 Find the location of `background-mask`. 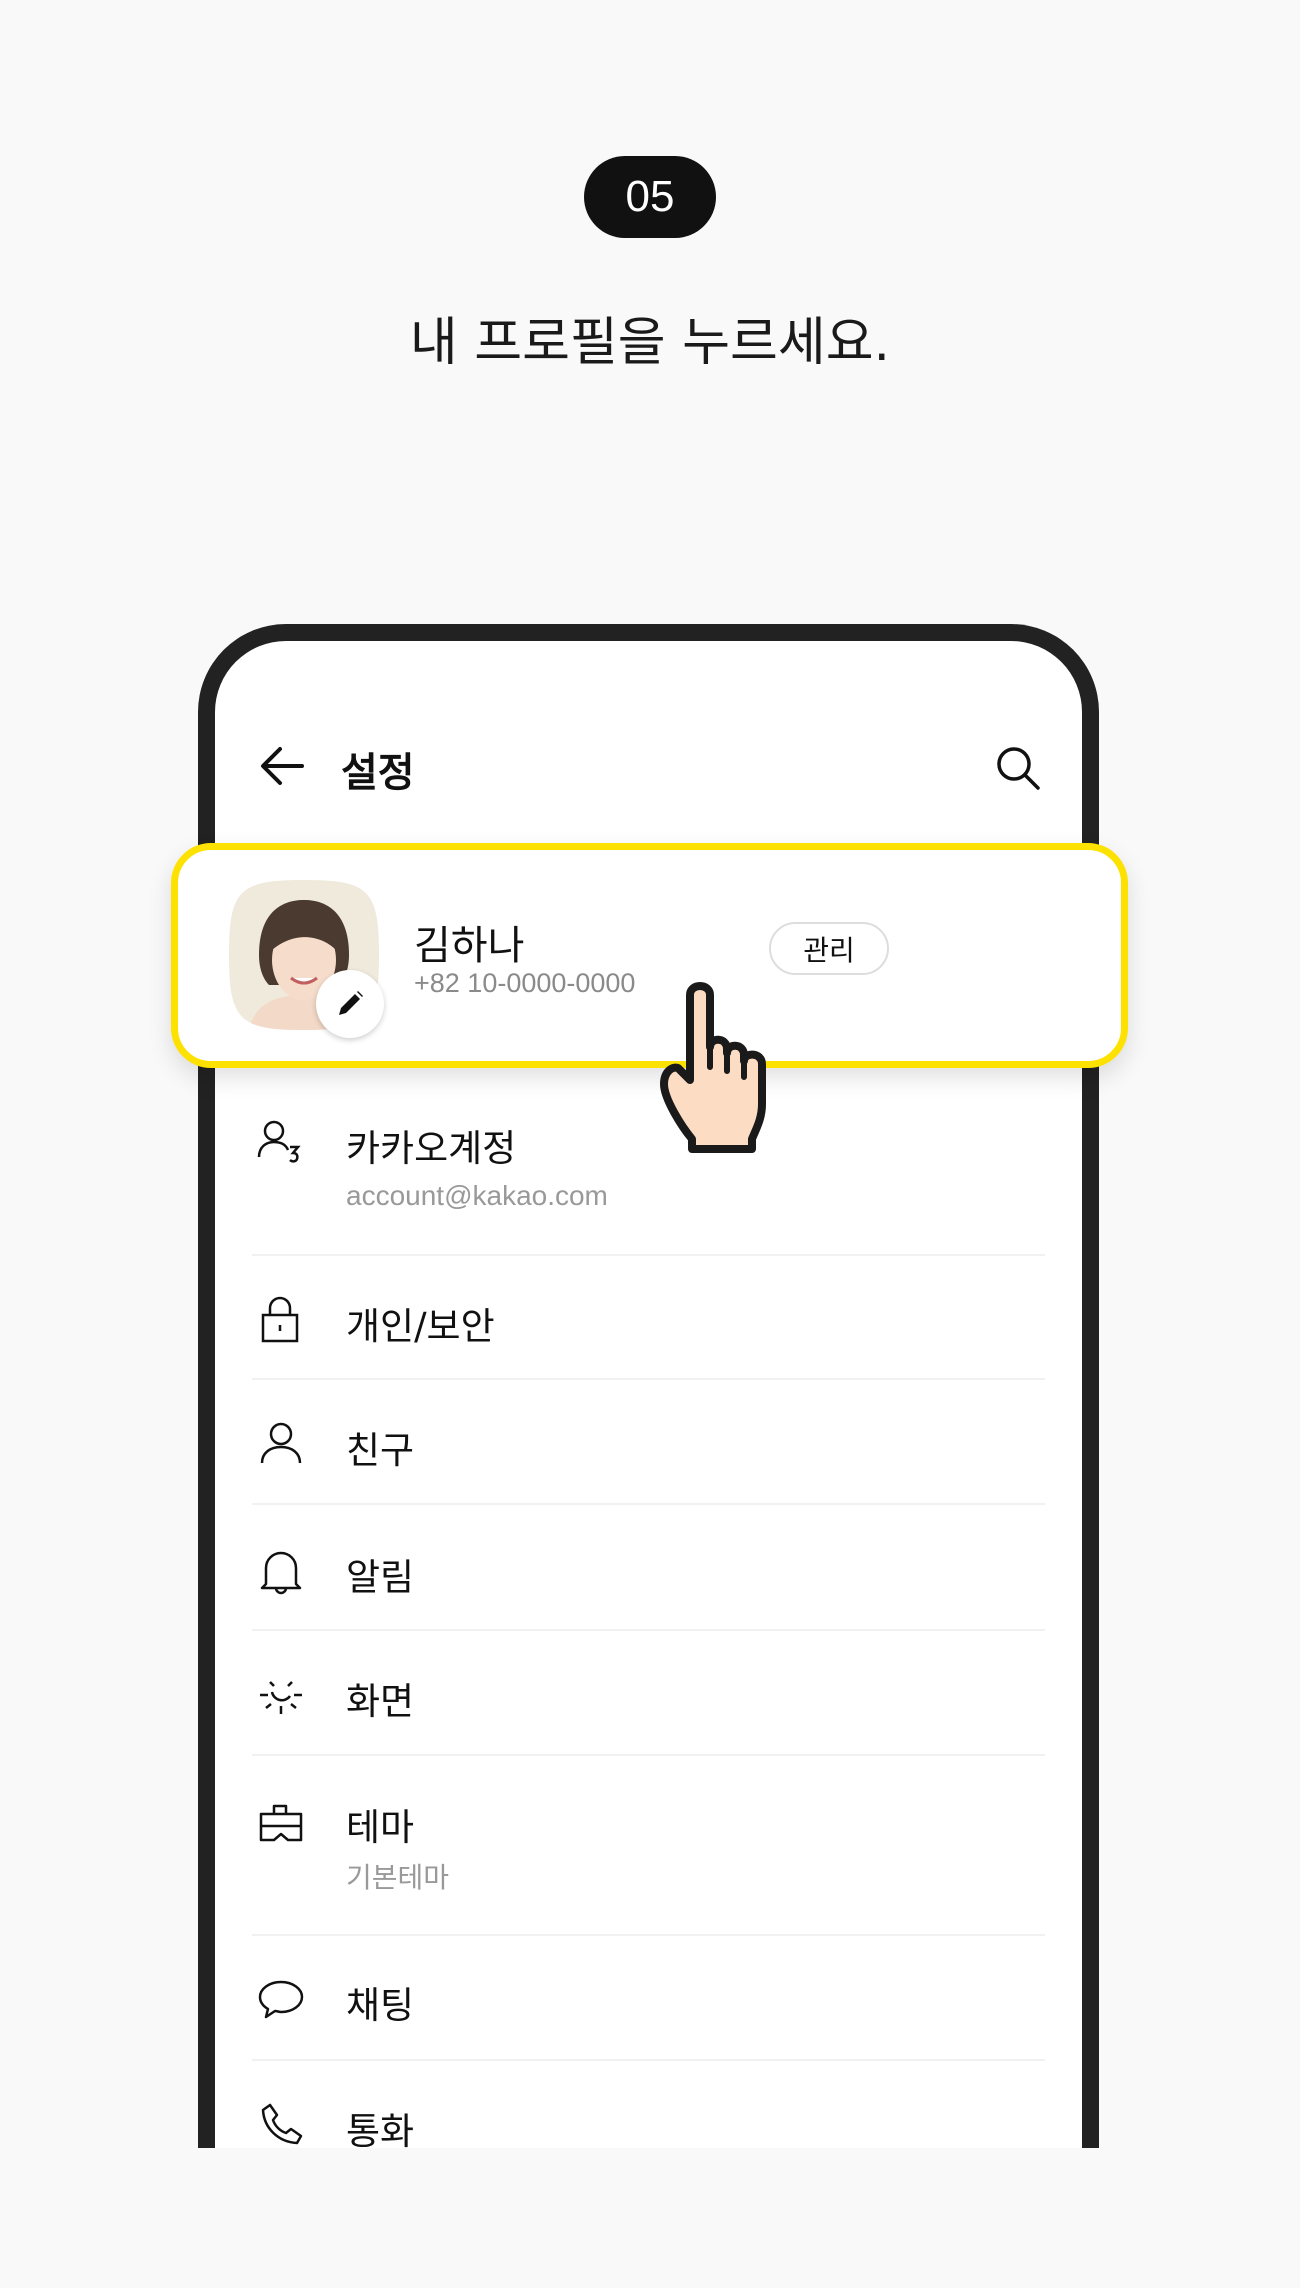

background-mask is located at coordinates (650, 2218).